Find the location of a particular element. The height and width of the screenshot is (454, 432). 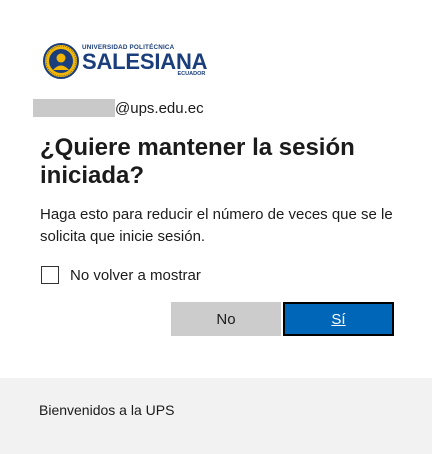

logo-name-text: SALESIANA is located at coordinates (145, 61).